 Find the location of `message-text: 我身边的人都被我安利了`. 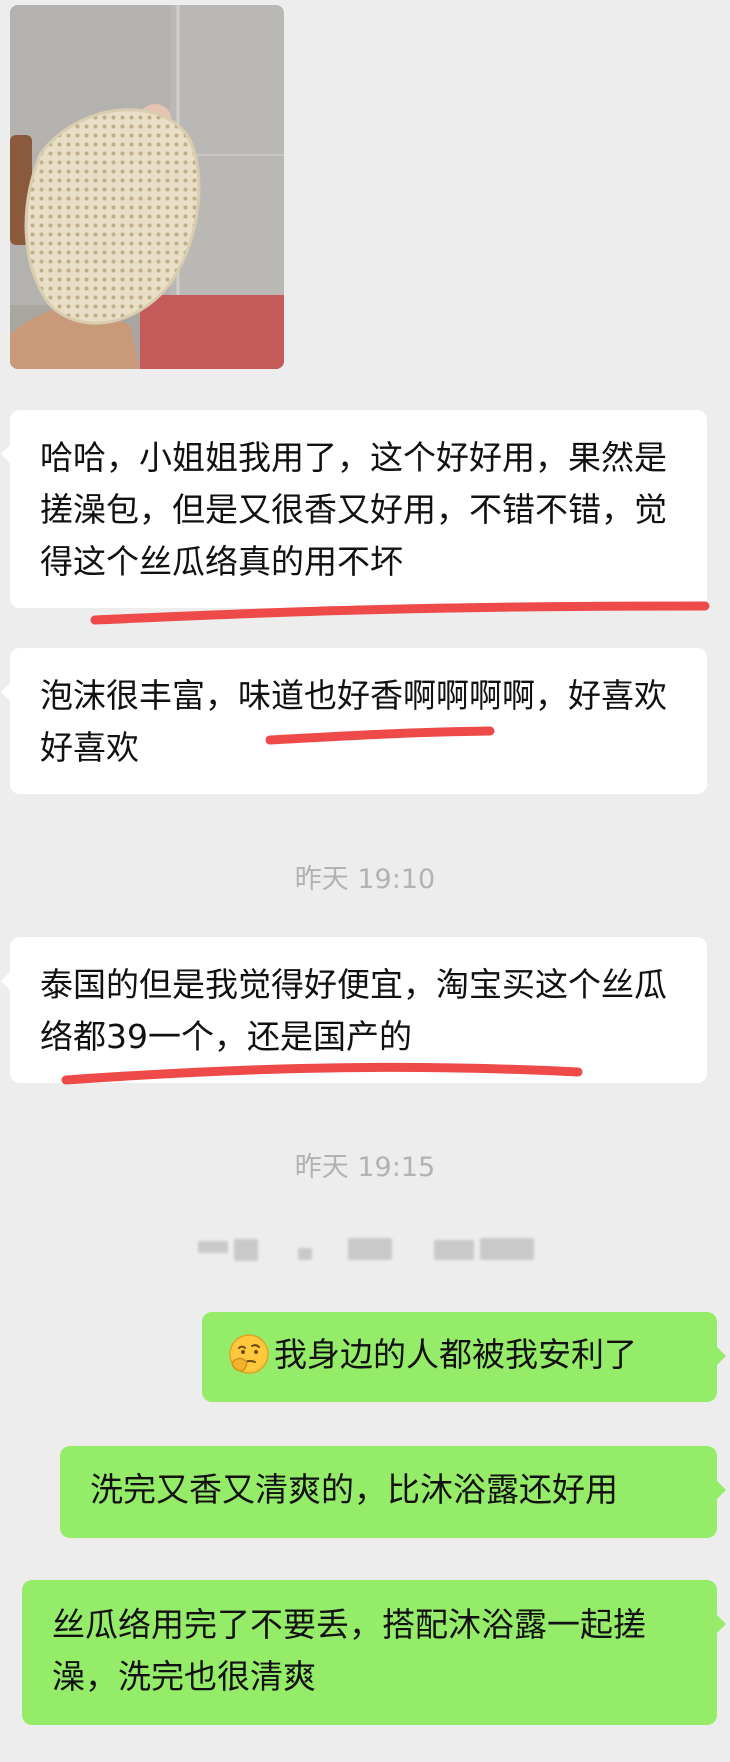

message-text: 我身边的人都被我安利了 is located at coordinates (455, 1354).